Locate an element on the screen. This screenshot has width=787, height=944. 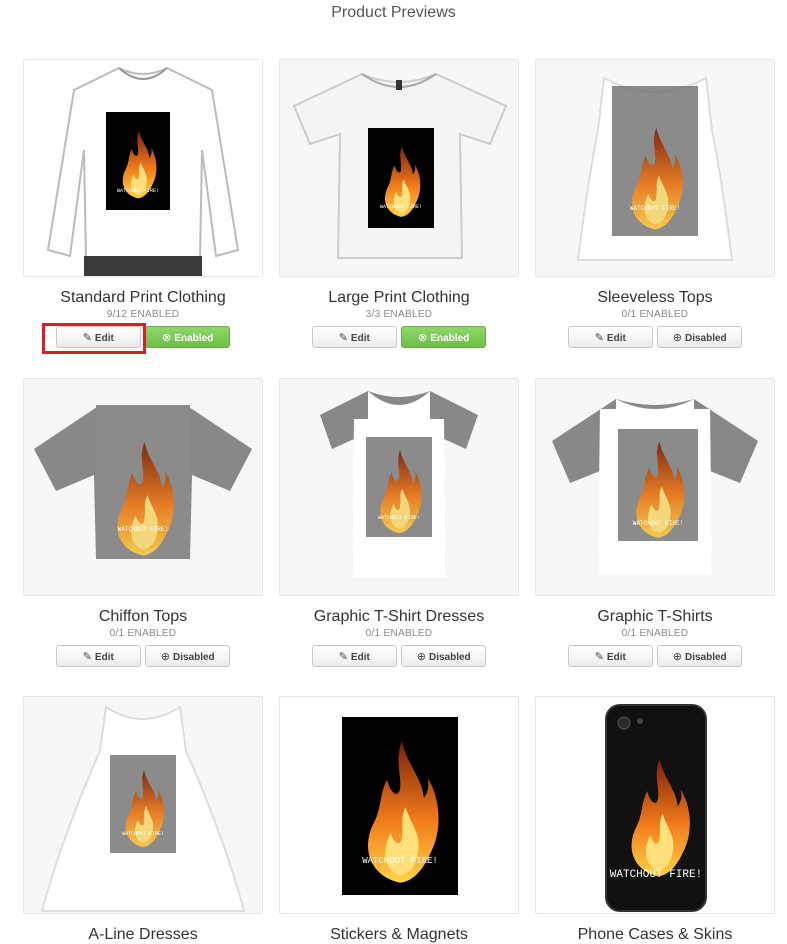
product-title: Standard Print Clothing is located at coordinates (143, 297).